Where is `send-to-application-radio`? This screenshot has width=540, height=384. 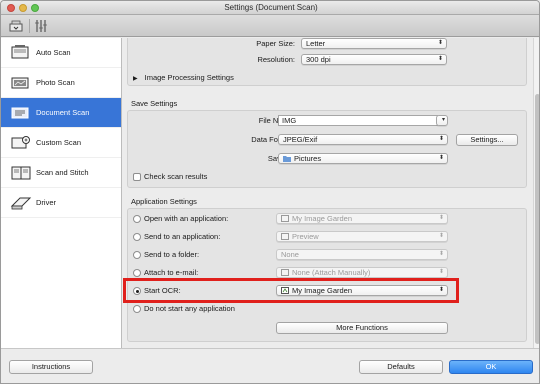
send-to-application-radio is located at coordinates (137, 237).